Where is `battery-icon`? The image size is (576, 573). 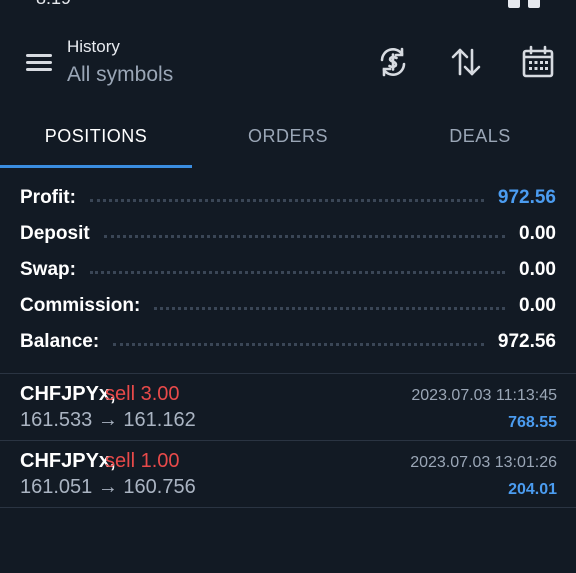
battery-icon is located at coordinates (534, 4).